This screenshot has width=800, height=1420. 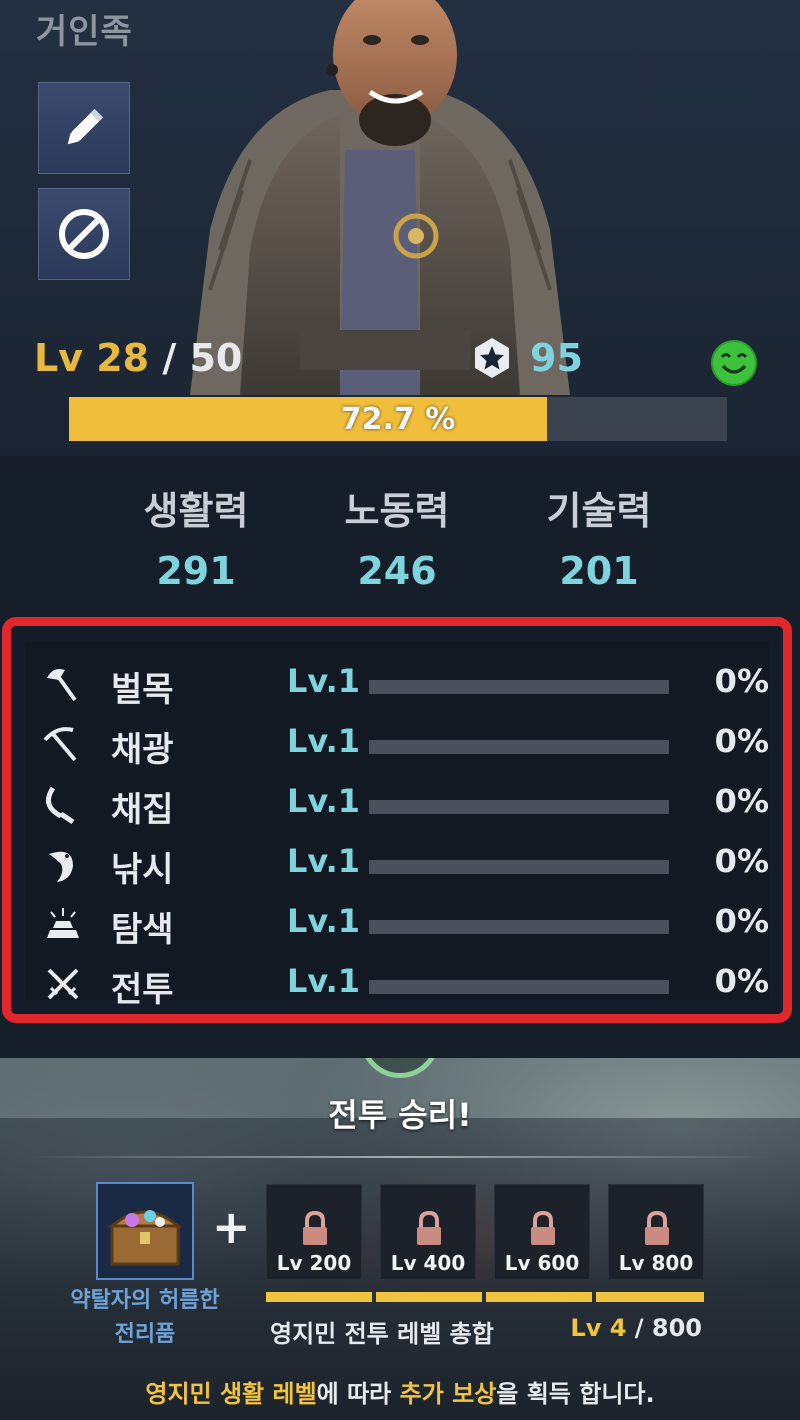 I want to click on gold-bars-icon, so click(x=63, y=923).